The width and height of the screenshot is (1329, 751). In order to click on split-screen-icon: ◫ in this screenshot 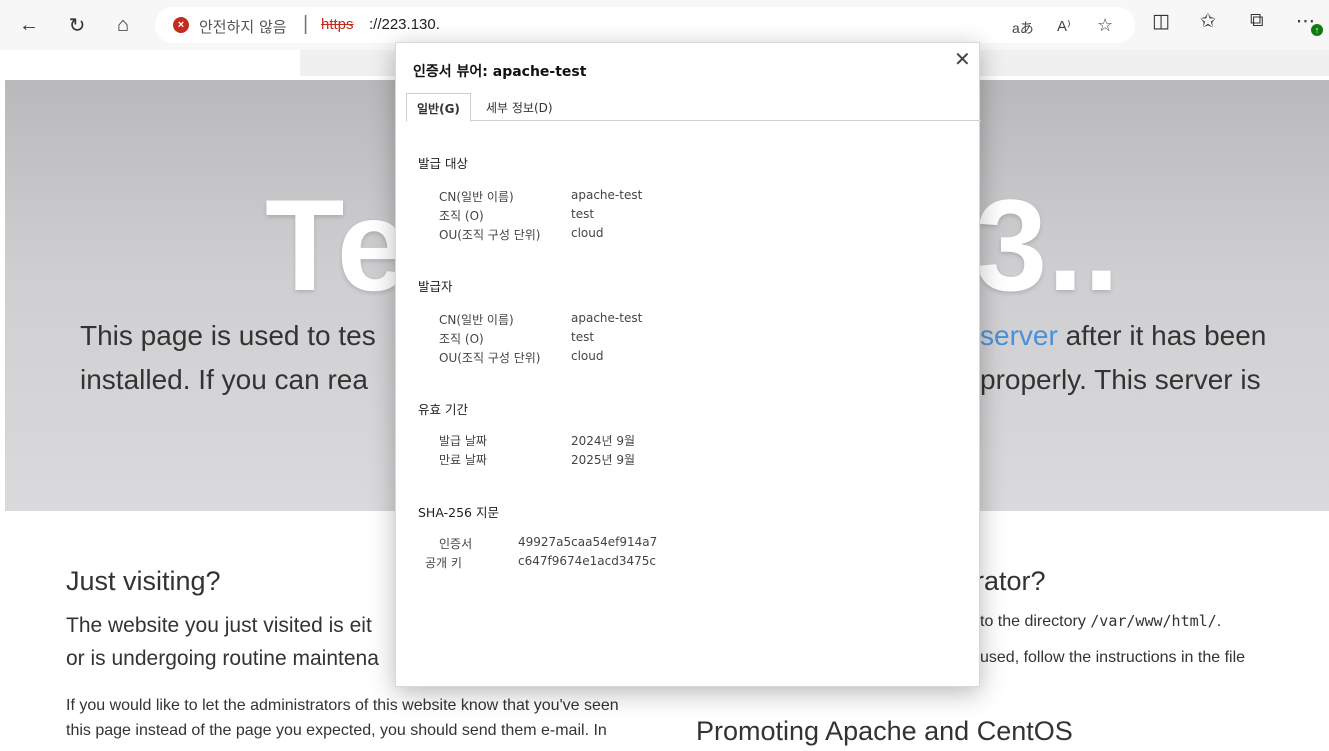, I will do `click(1161, 21)`.